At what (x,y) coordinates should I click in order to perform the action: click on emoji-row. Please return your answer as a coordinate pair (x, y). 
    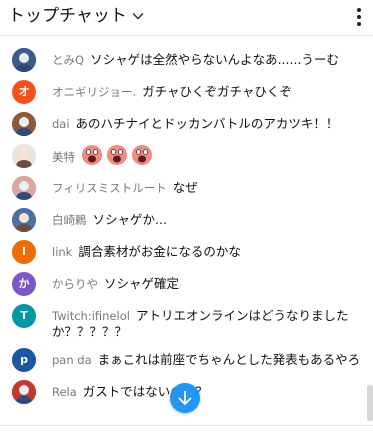
    Looking at the image, I should click on (117, 155).